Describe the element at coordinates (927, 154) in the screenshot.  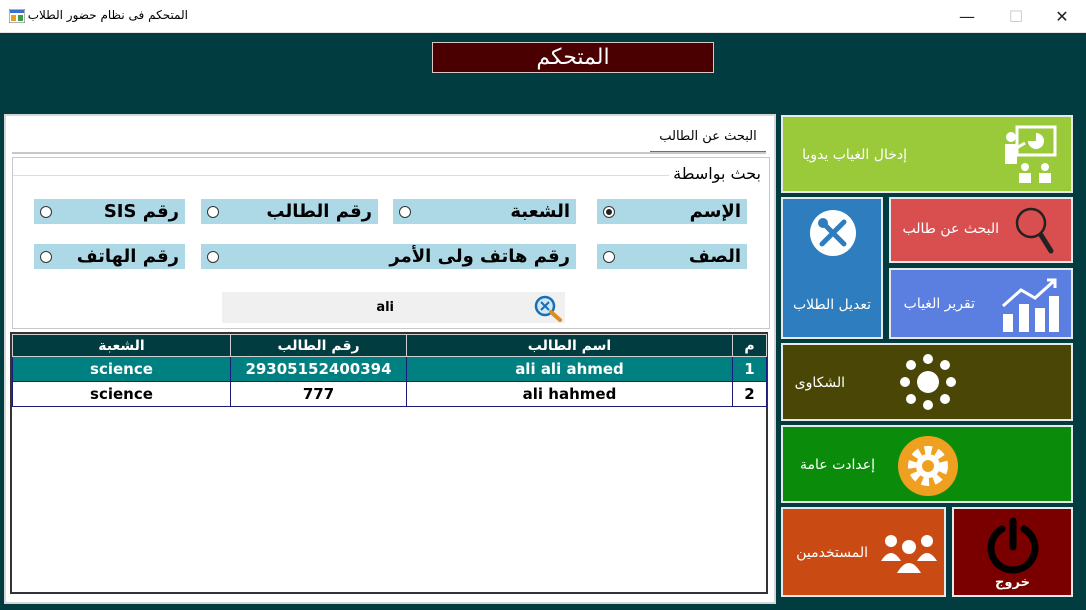
I see `manual-absence-button: إدخال الغياب يدويا` at that location.